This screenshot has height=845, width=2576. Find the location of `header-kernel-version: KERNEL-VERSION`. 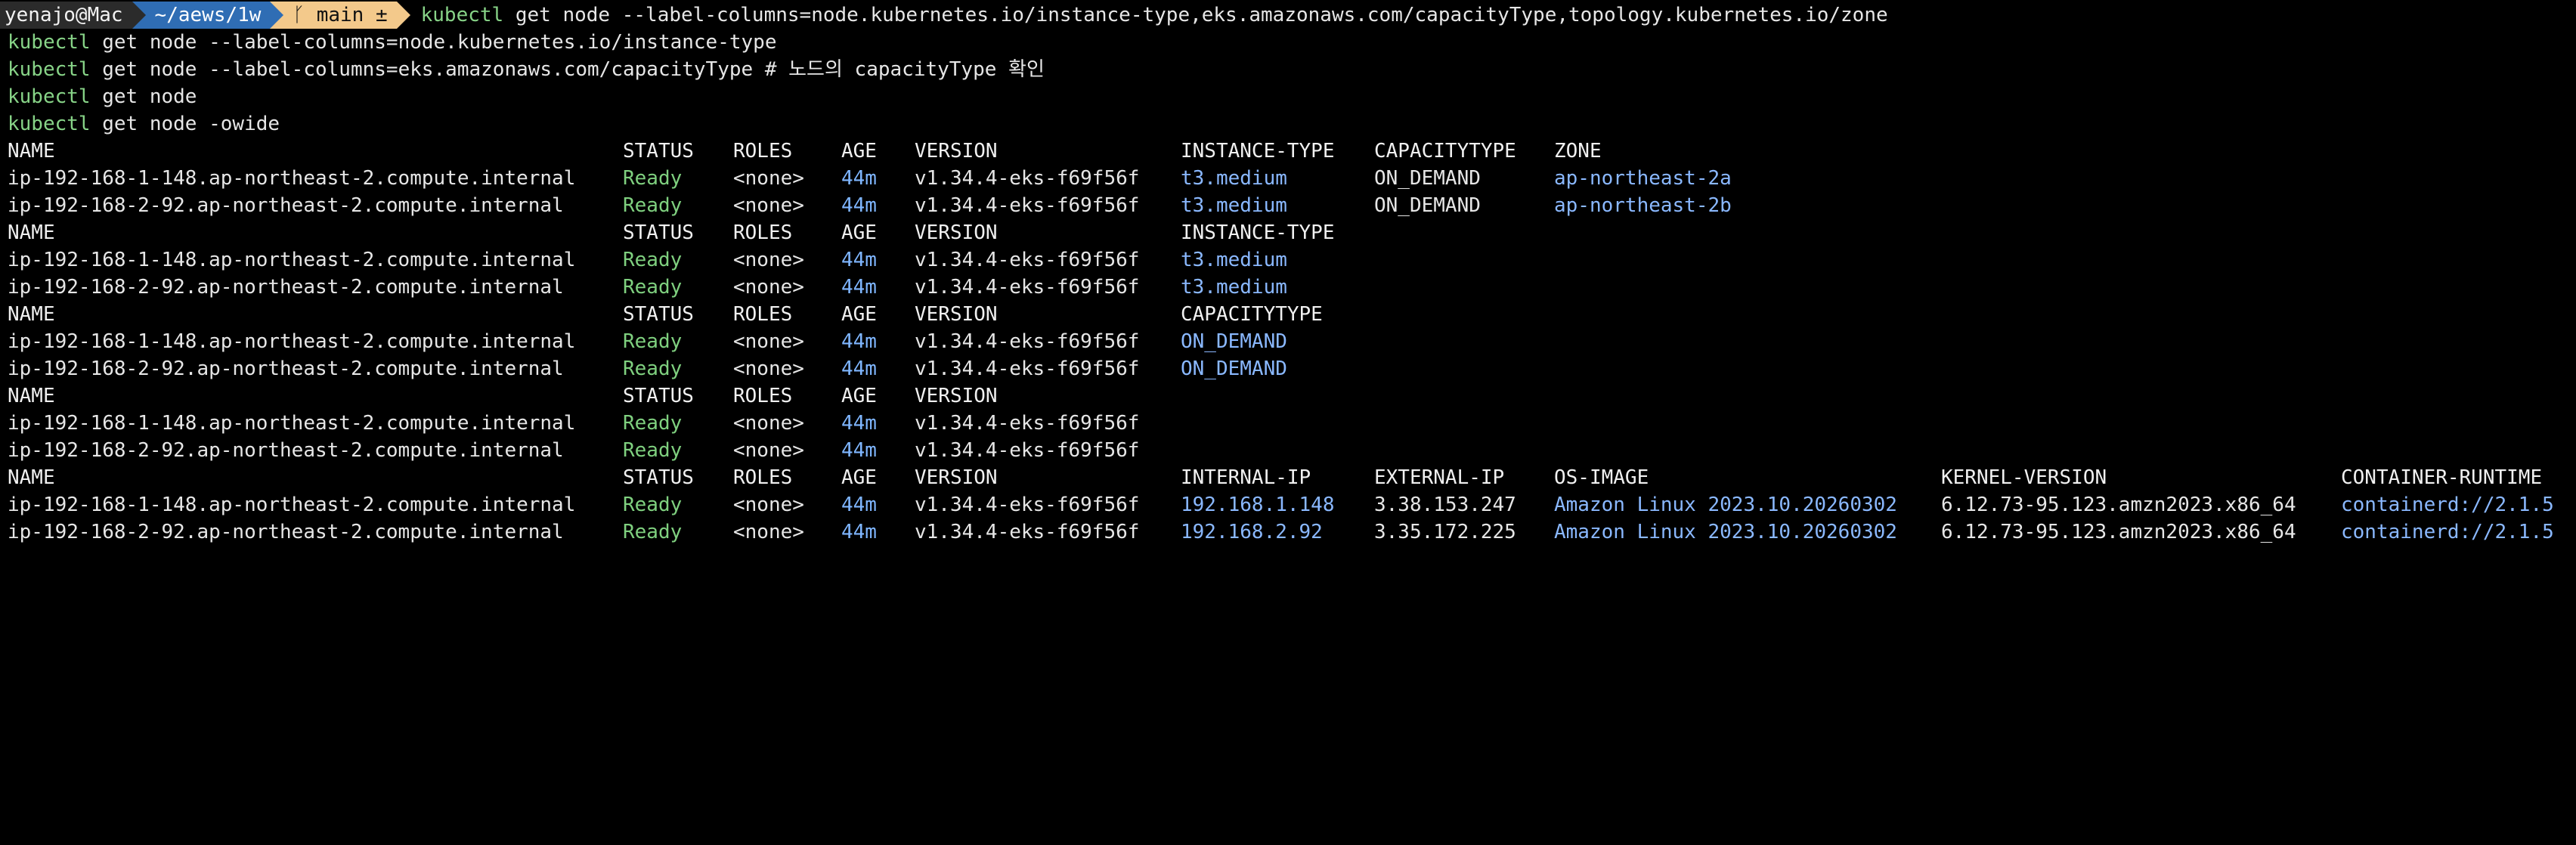

header-kernel-version: KERNEL-VERSION is located at coordinates (2024, 477).